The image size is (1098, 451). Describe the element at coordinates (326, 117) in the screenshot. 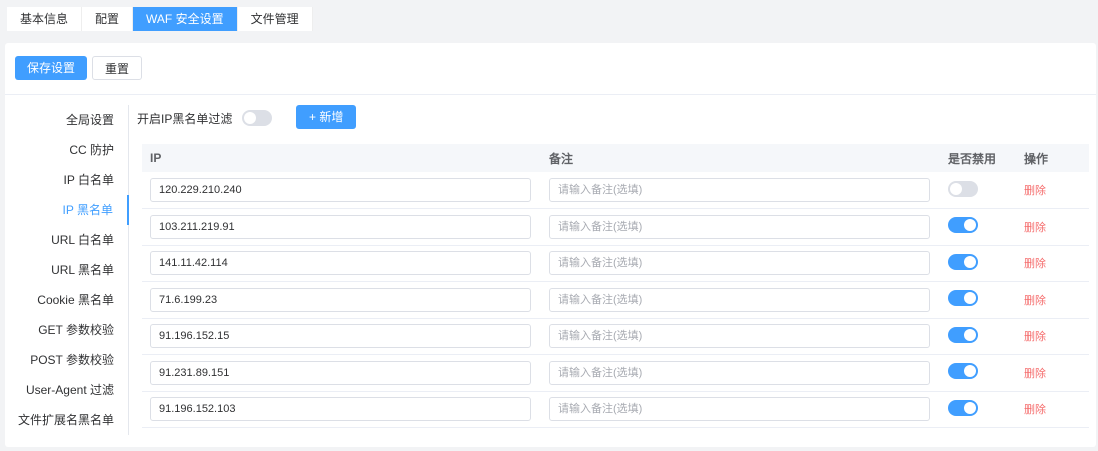

I see `add-button: + 新增` at that location.